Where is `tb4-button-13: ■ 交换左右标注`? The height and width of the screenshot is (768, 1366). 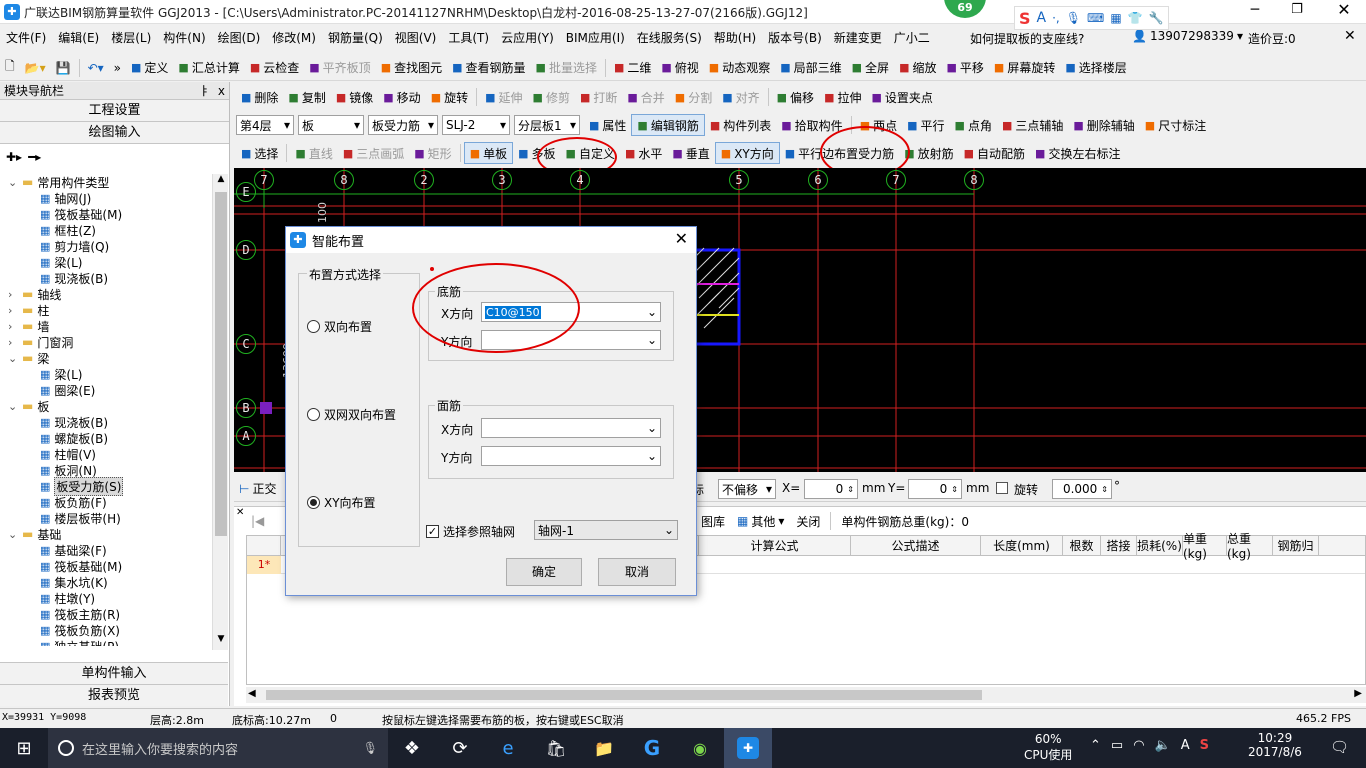 tb4-button-13: ■ 交换左右标注 is located at coordinates (1077, 153).